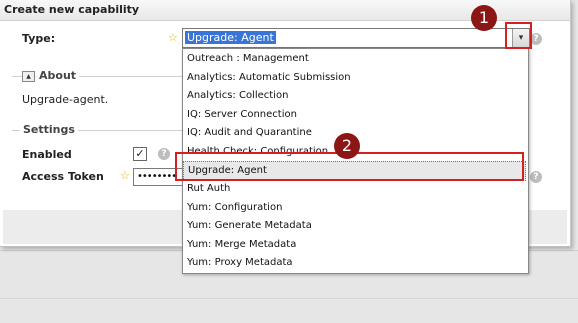 Image resolution: width=578 pixels, height=323 pixels. Describe the element at coordinates (39, 38) in the screenshot. I see `type-label: Type:` at that location.